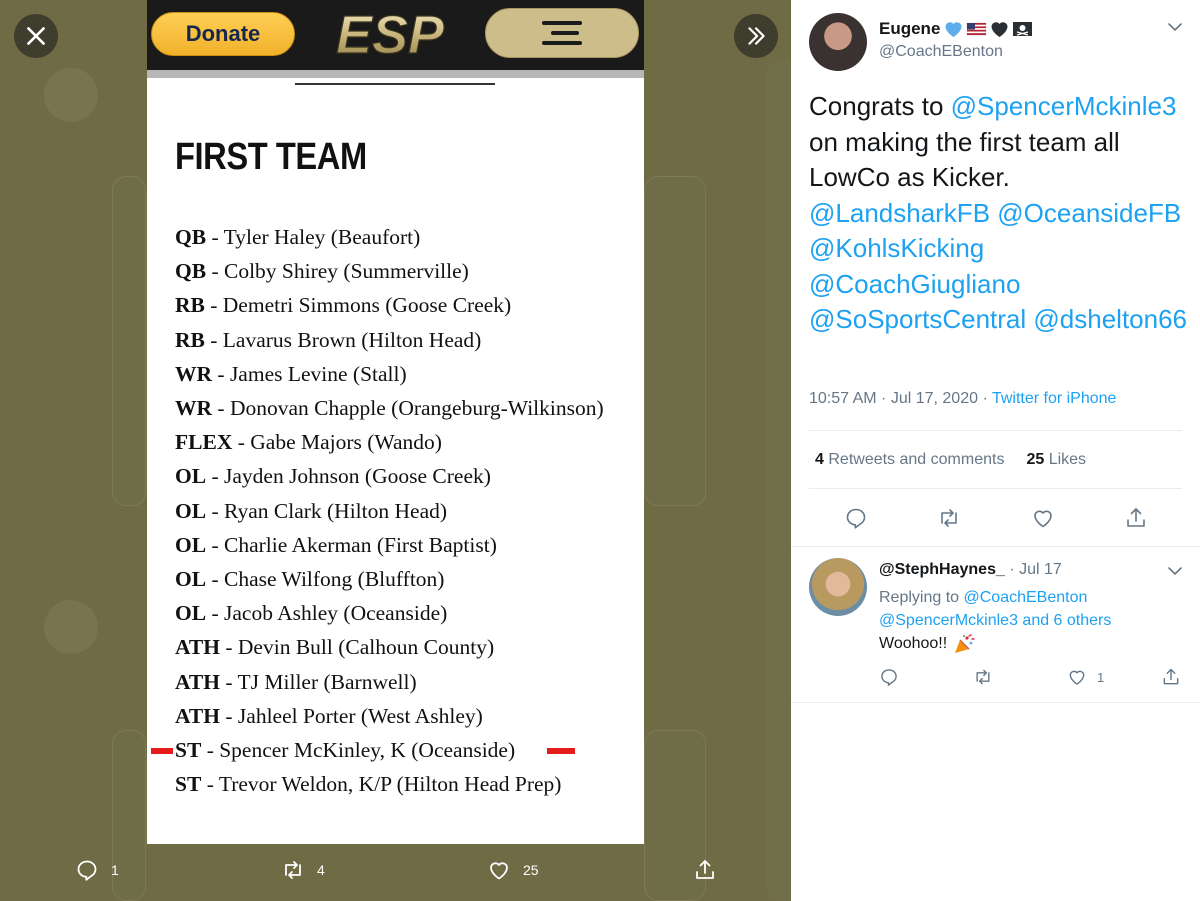  I want to click on replying-label: Replying to, so click(921, 597).